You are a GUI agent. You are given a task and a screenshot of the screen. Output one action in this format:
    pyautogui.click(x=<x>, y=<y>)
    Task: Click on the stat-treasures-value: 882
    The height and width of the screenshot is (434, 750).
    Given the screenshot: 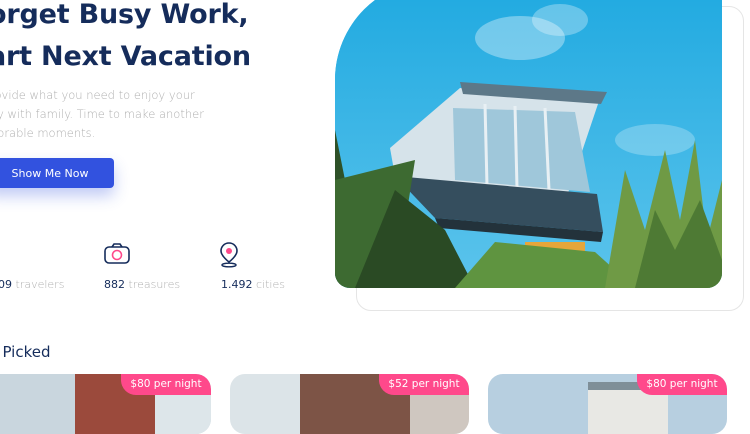 What is the action you would take?
    pyautogui.click(x=114, y=284)
    